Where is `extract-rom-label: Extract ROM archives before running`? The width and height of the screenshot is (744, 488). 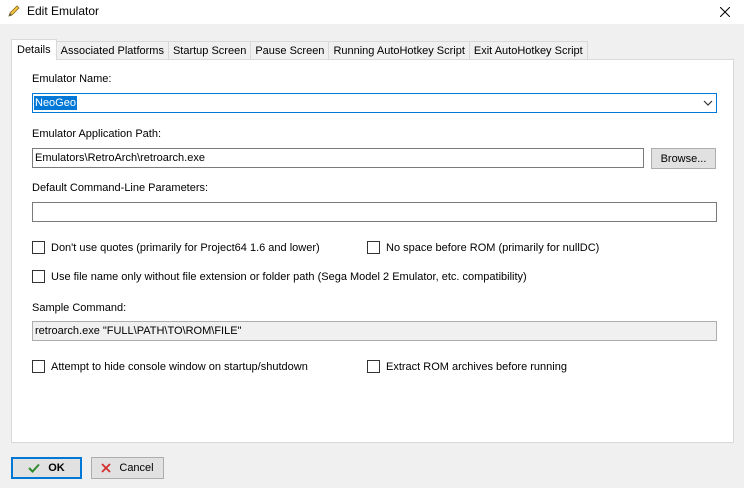
extract-rom-label: Extract ROM archives before running is located at coordinates (476, 367).